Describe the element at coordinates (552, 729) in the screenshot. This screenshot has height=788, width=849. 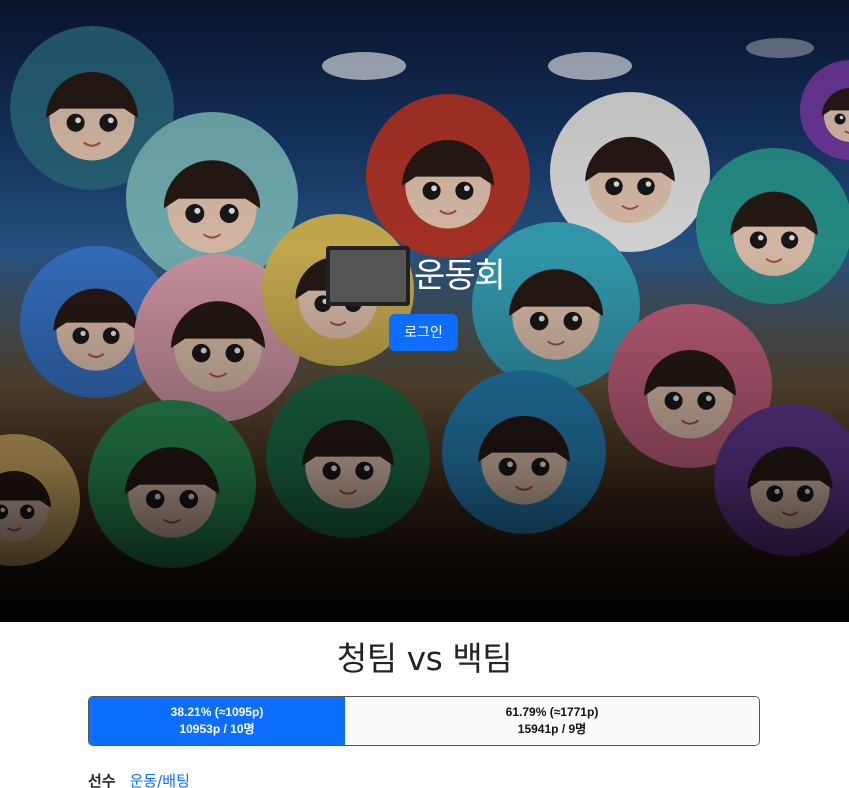
I see `white-team-detail: 15941p / 9명` at that location.